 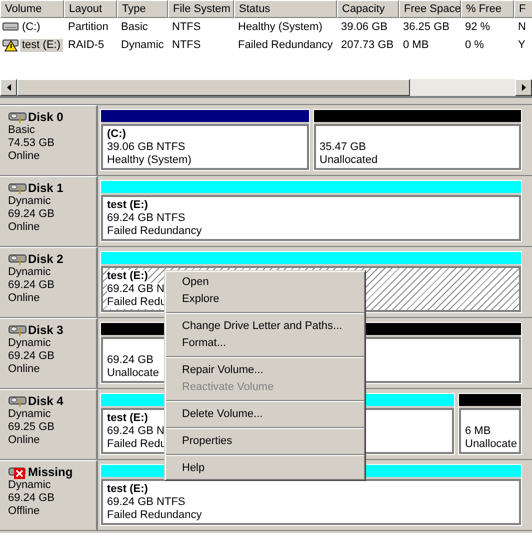 I want to click on table-cell: 36.25 GB, so click(x=426, y=27).